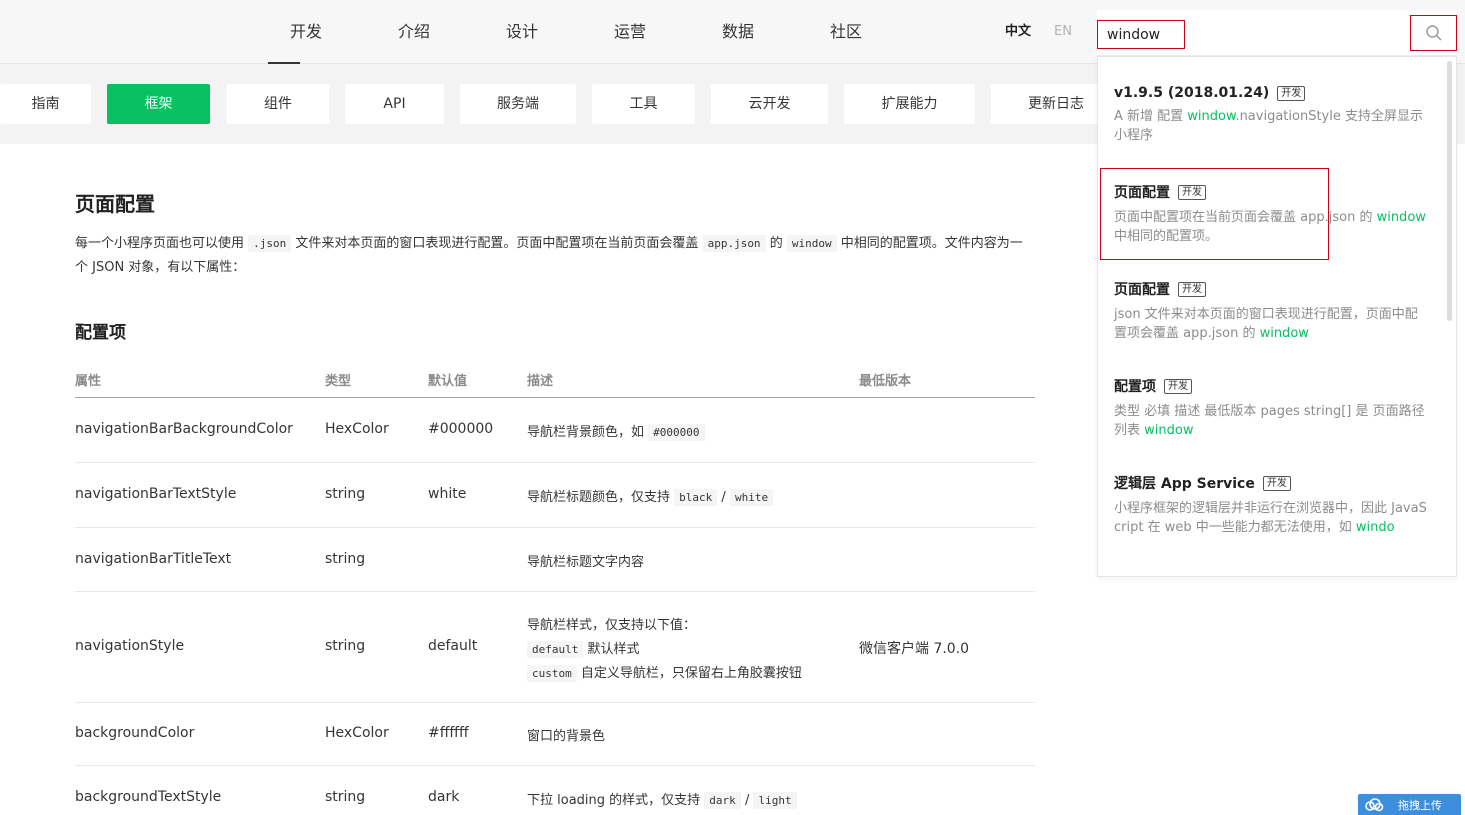 This screenshot has height=815, width=1465. I want to click on cloud-icon, so click(1374, 804).